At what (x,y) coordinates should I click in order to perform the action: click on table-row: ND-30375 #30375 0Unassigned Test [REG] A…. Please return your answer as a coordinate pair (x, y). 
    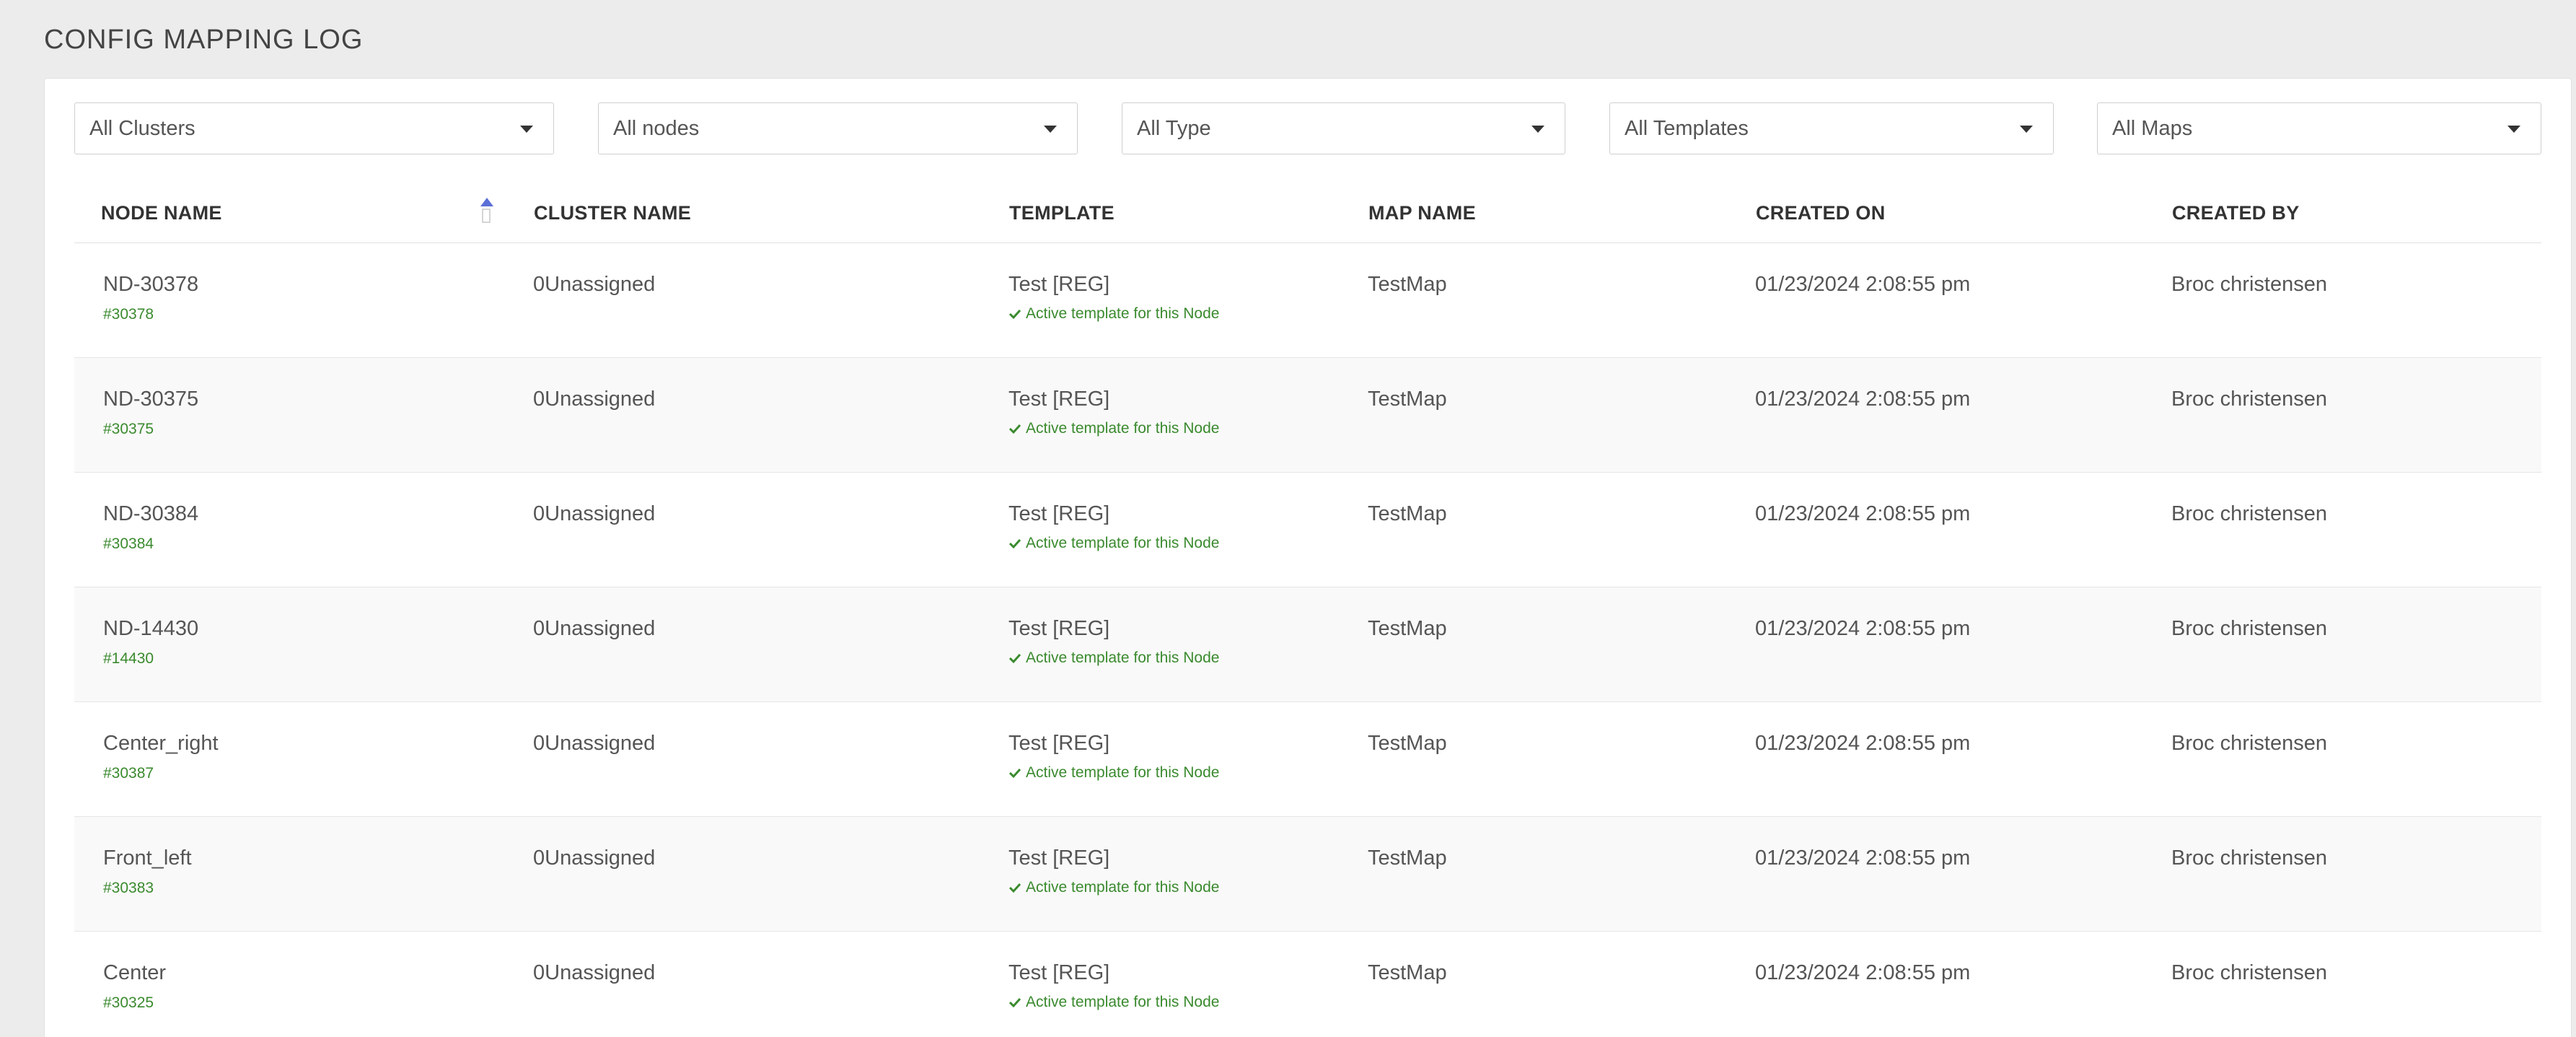
    Looking at the image, I should click on (1307, 415).